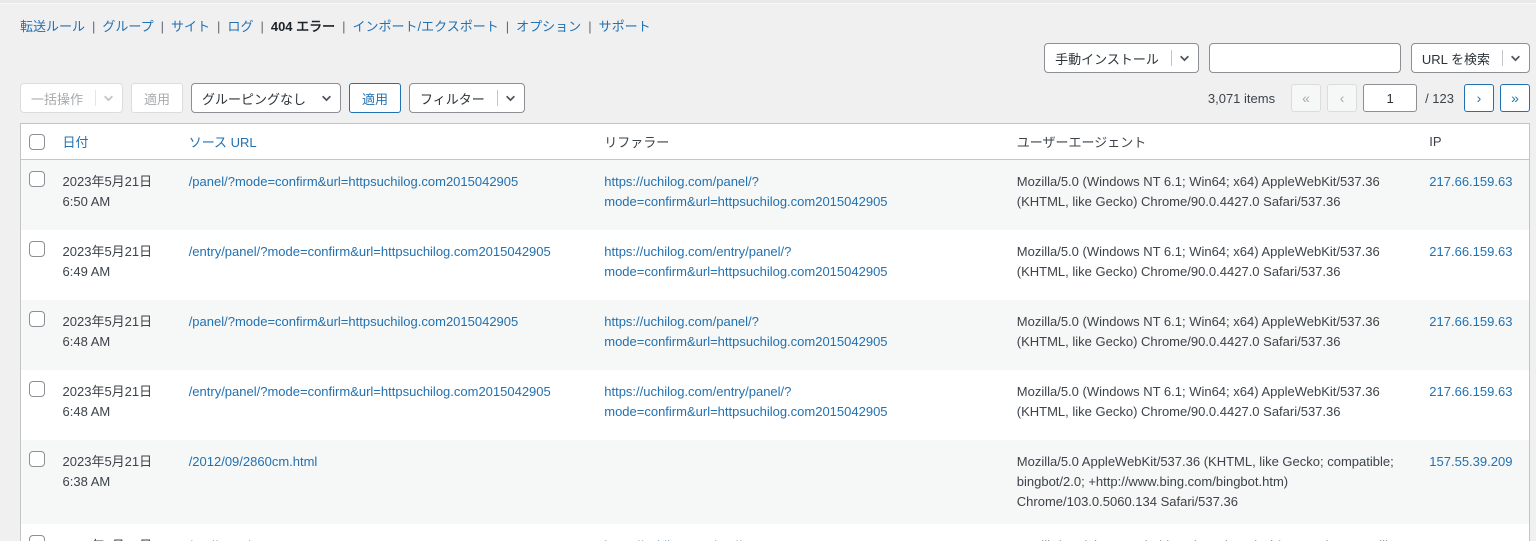  I want to click on search-input, so click(1304, 58).